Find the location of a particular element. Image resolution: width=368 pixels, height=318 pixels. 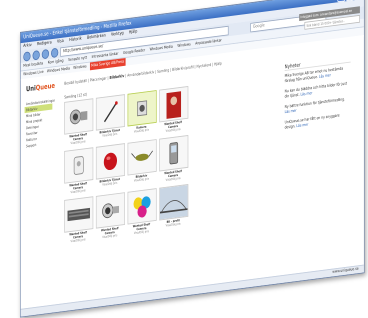

breadcrumb-item: Användarbildarkiv is located at coordinates (140, 75).